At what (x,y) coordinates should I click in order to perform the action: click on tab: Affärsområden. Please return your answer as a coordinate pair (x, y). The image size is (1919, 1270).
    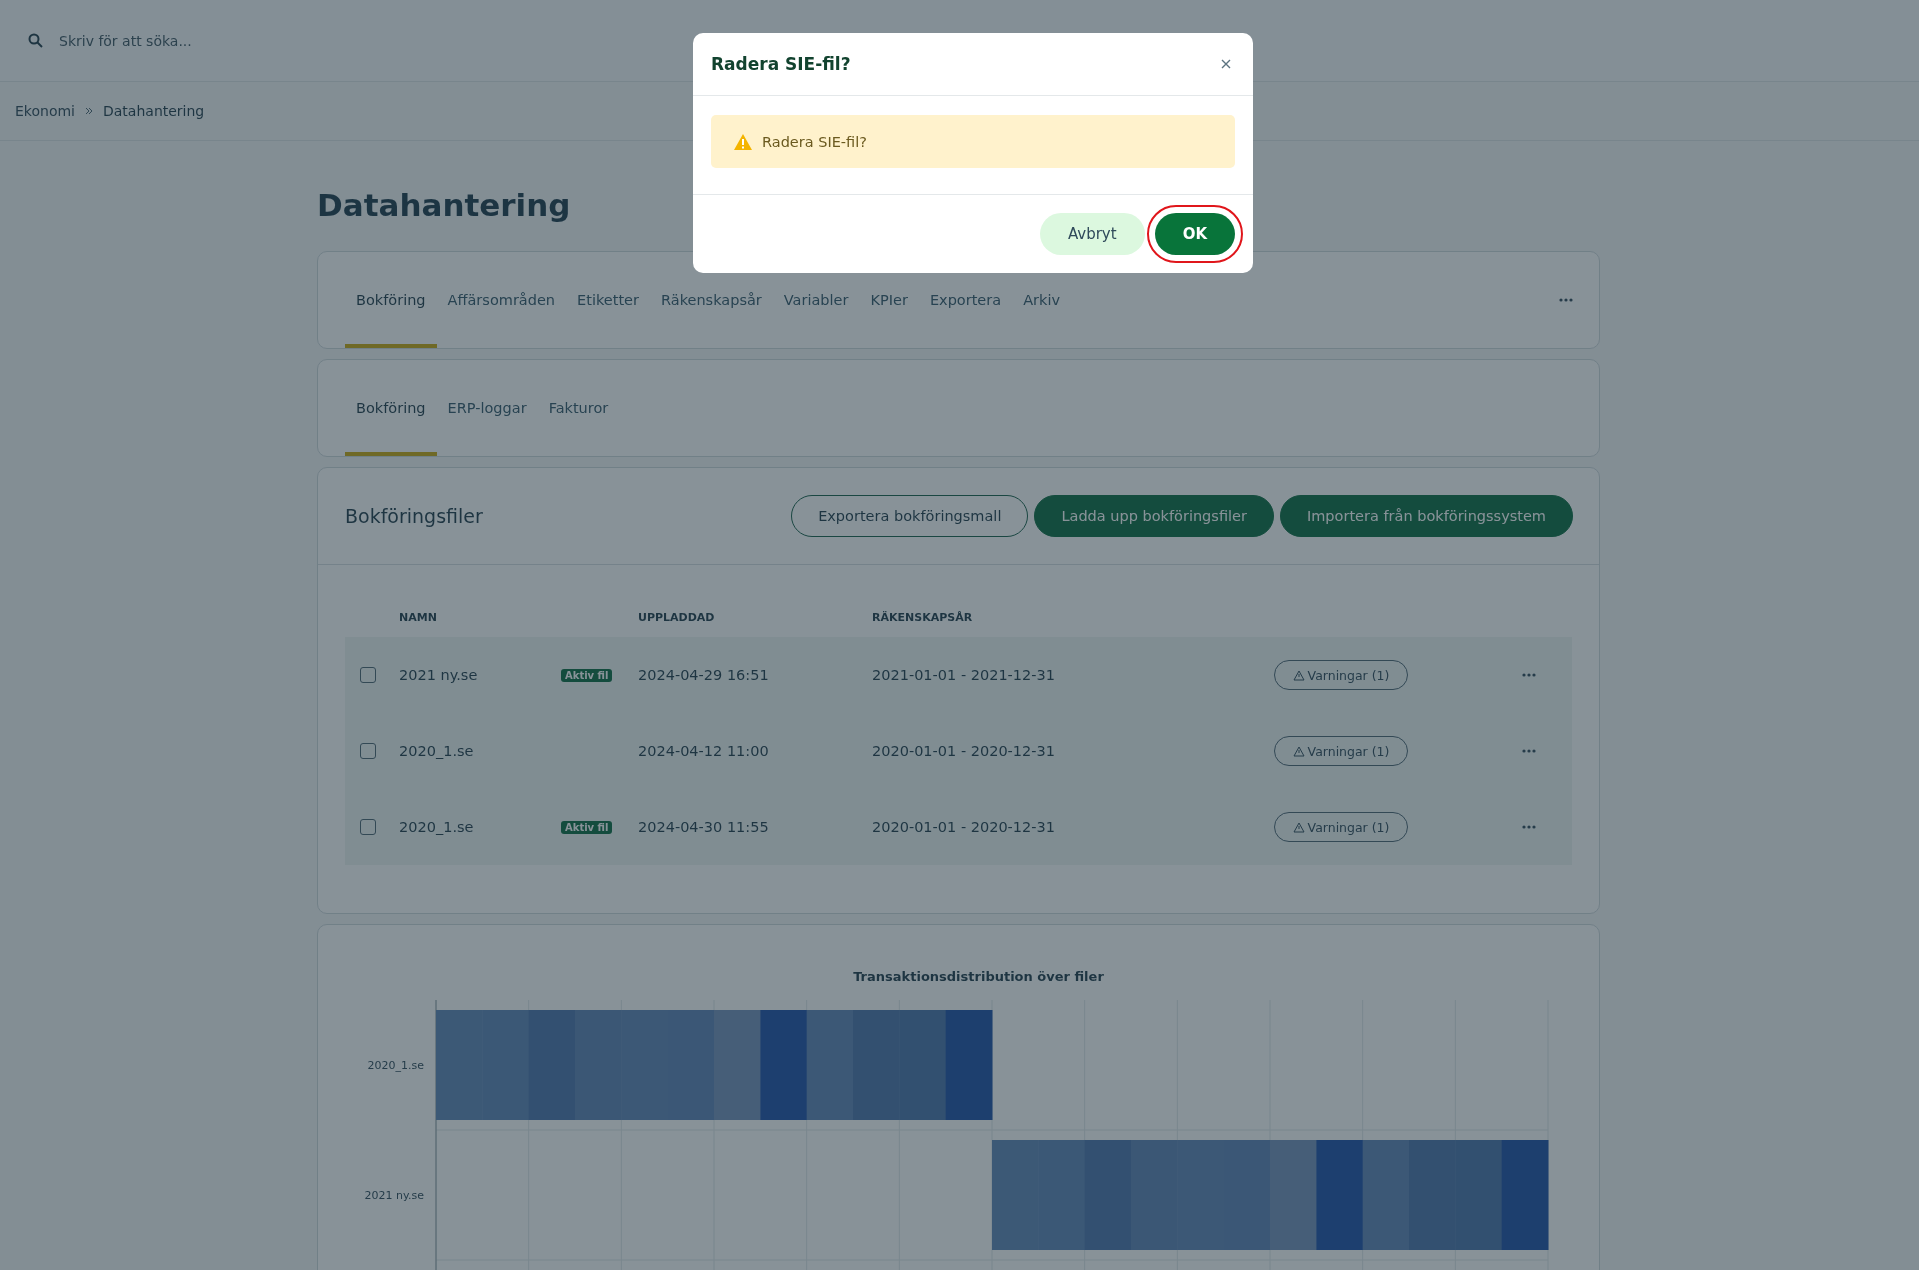
    Looking at the image, I should click on (501, 300).